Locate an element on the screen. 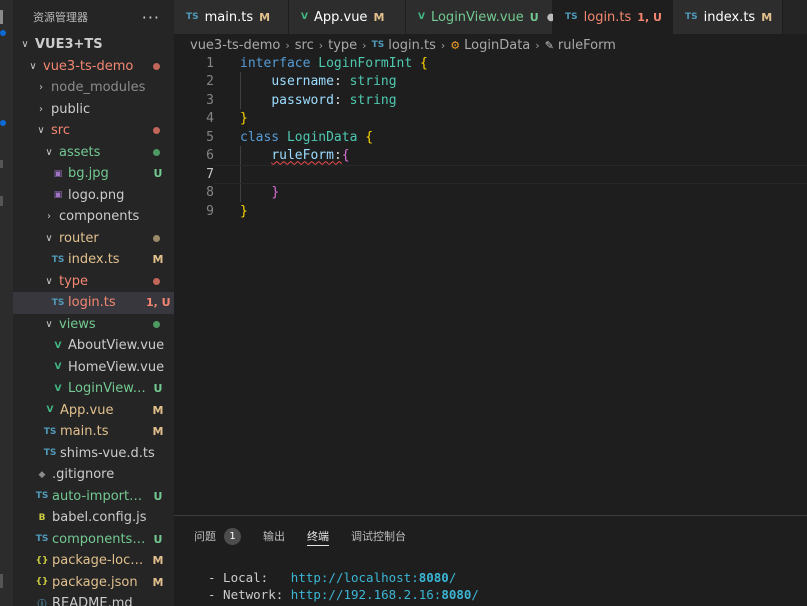 This screenshot has height=606, width=807. code-token: { is located at coordinates (424, 63).